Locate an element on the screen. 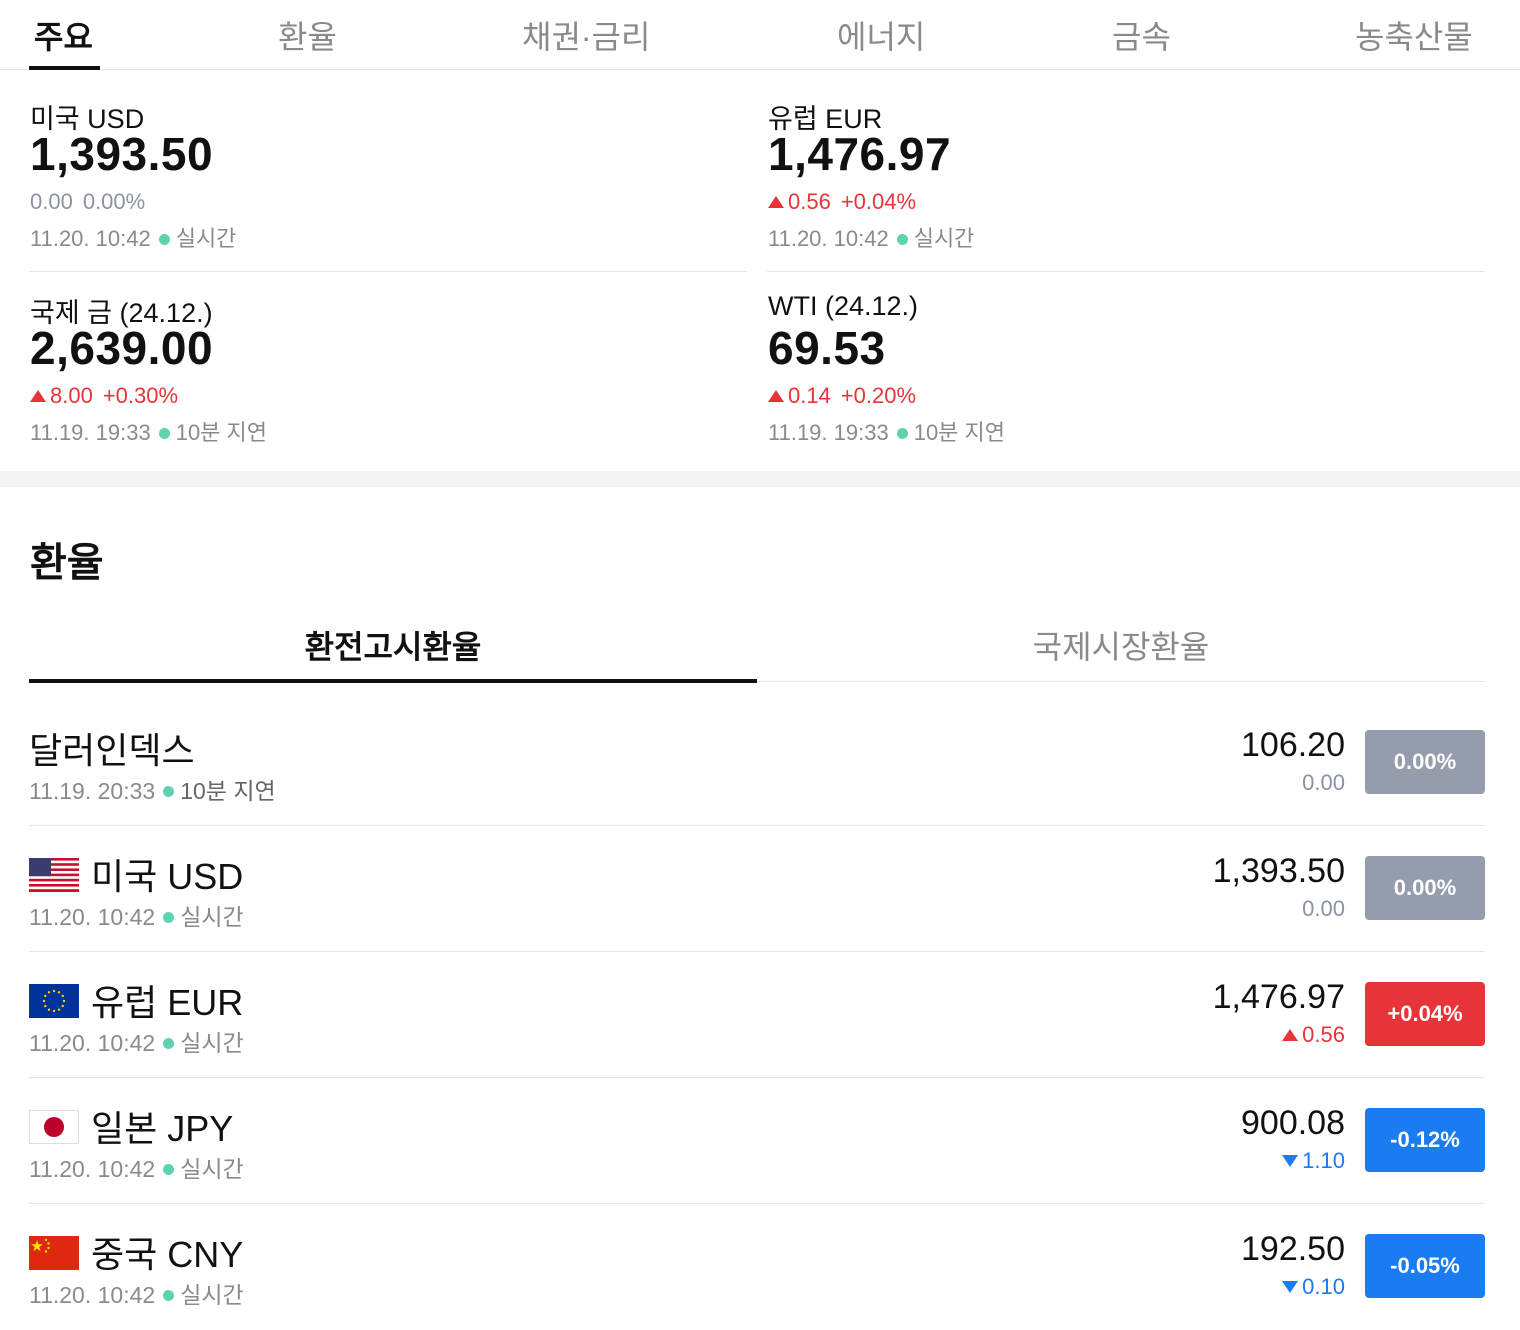 The image size is (1520, 1330). rate-name: 미국 USD is located at coordinates (167, 876).